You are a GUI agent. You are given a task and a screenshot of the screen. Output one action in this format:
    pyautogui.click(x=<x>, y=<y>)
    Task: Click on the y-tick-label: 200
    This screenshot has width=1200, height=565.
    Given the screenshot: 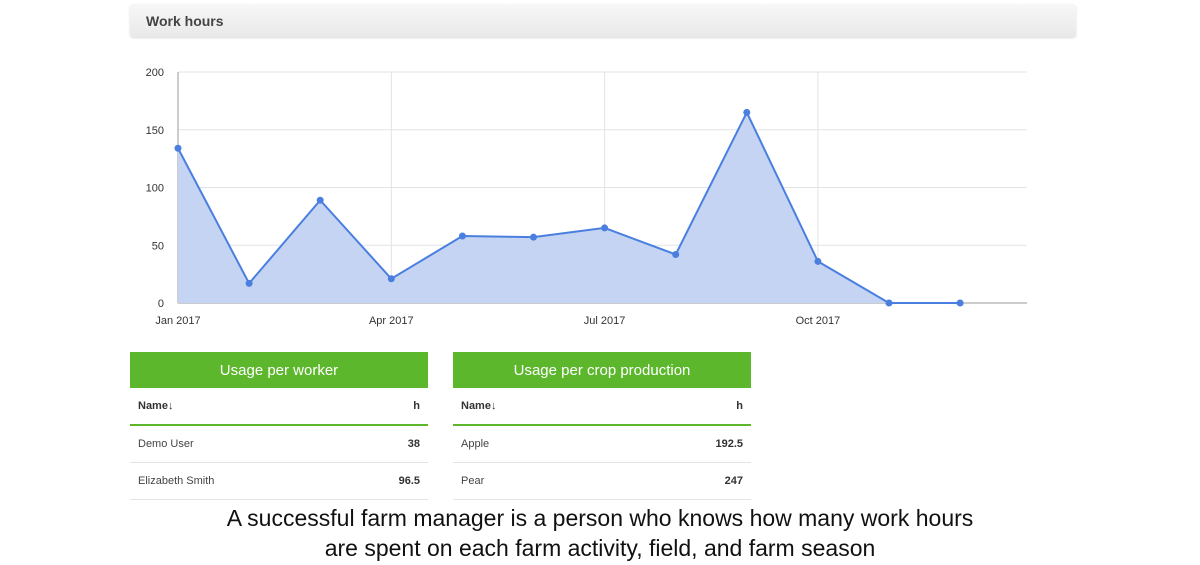 What is the action you would take?
    pyautogui.click(x=155, y=73)
    